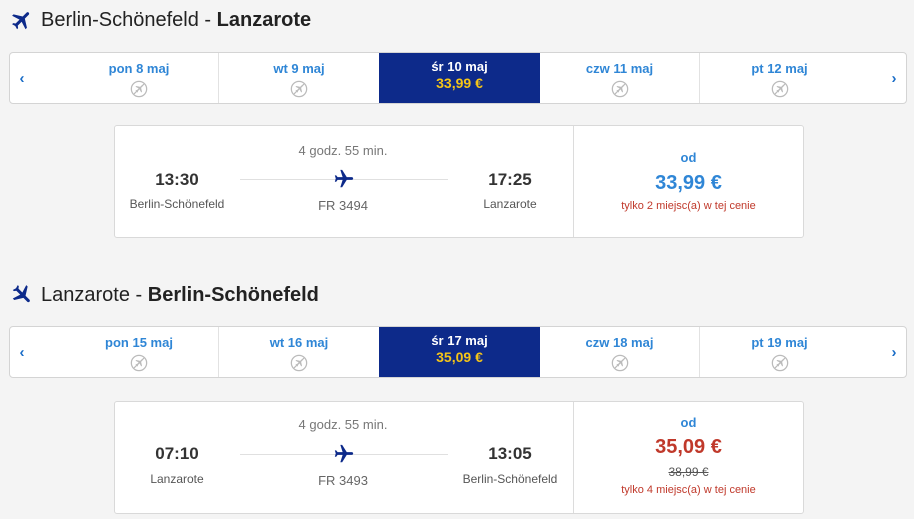  What do you see at coordinates (688, 183) in the screenshot?
I see `fare-price: 33,99 €` at bounding box center [688, 183].